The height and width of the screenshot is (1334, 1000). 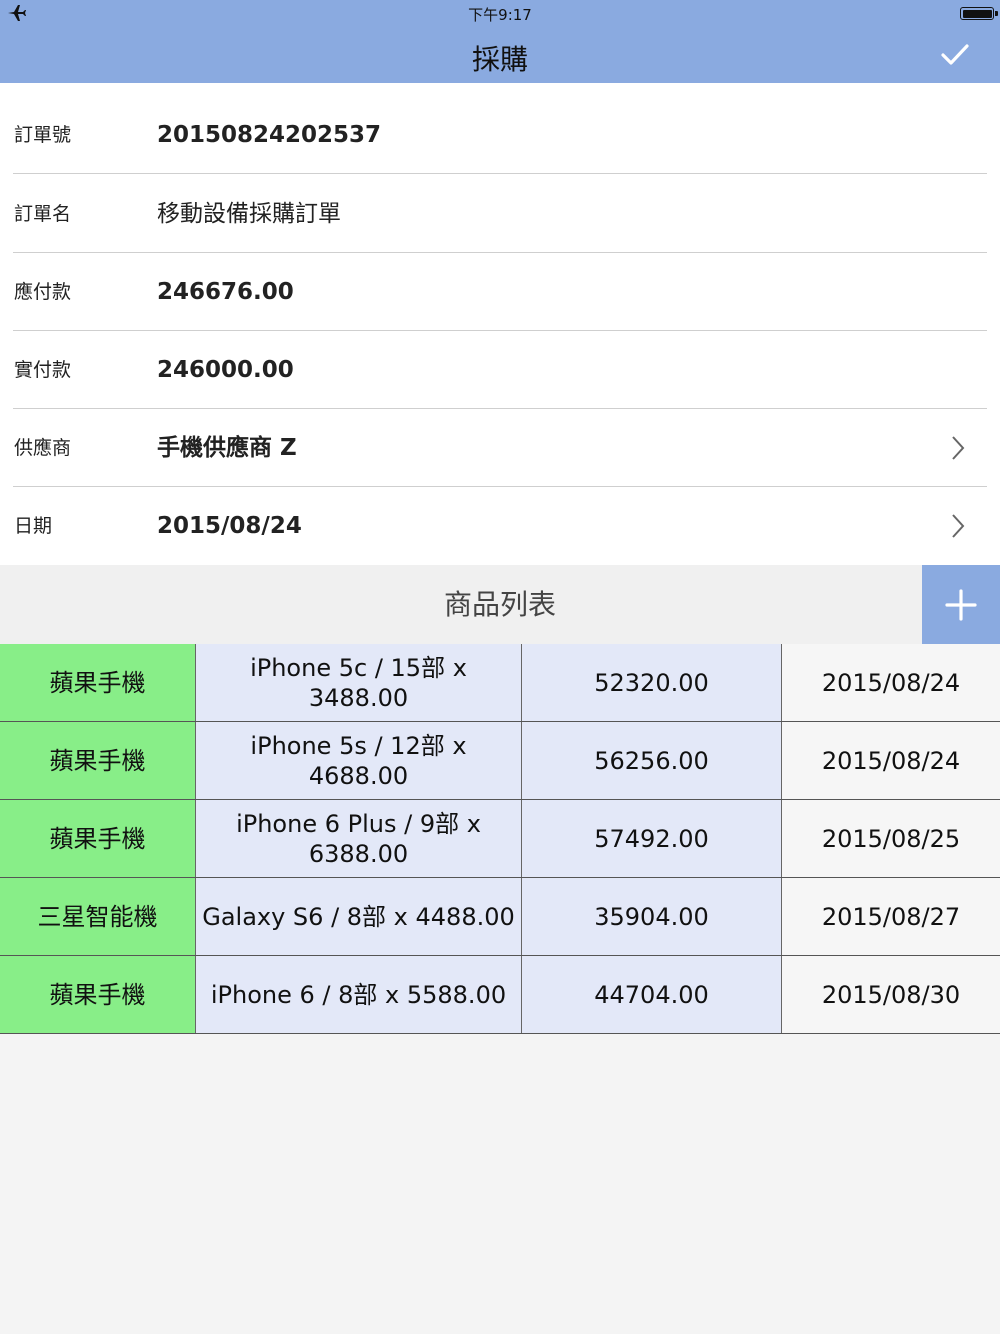 I want to click on status-time: 下午9:17, so click(x=500, y=15).